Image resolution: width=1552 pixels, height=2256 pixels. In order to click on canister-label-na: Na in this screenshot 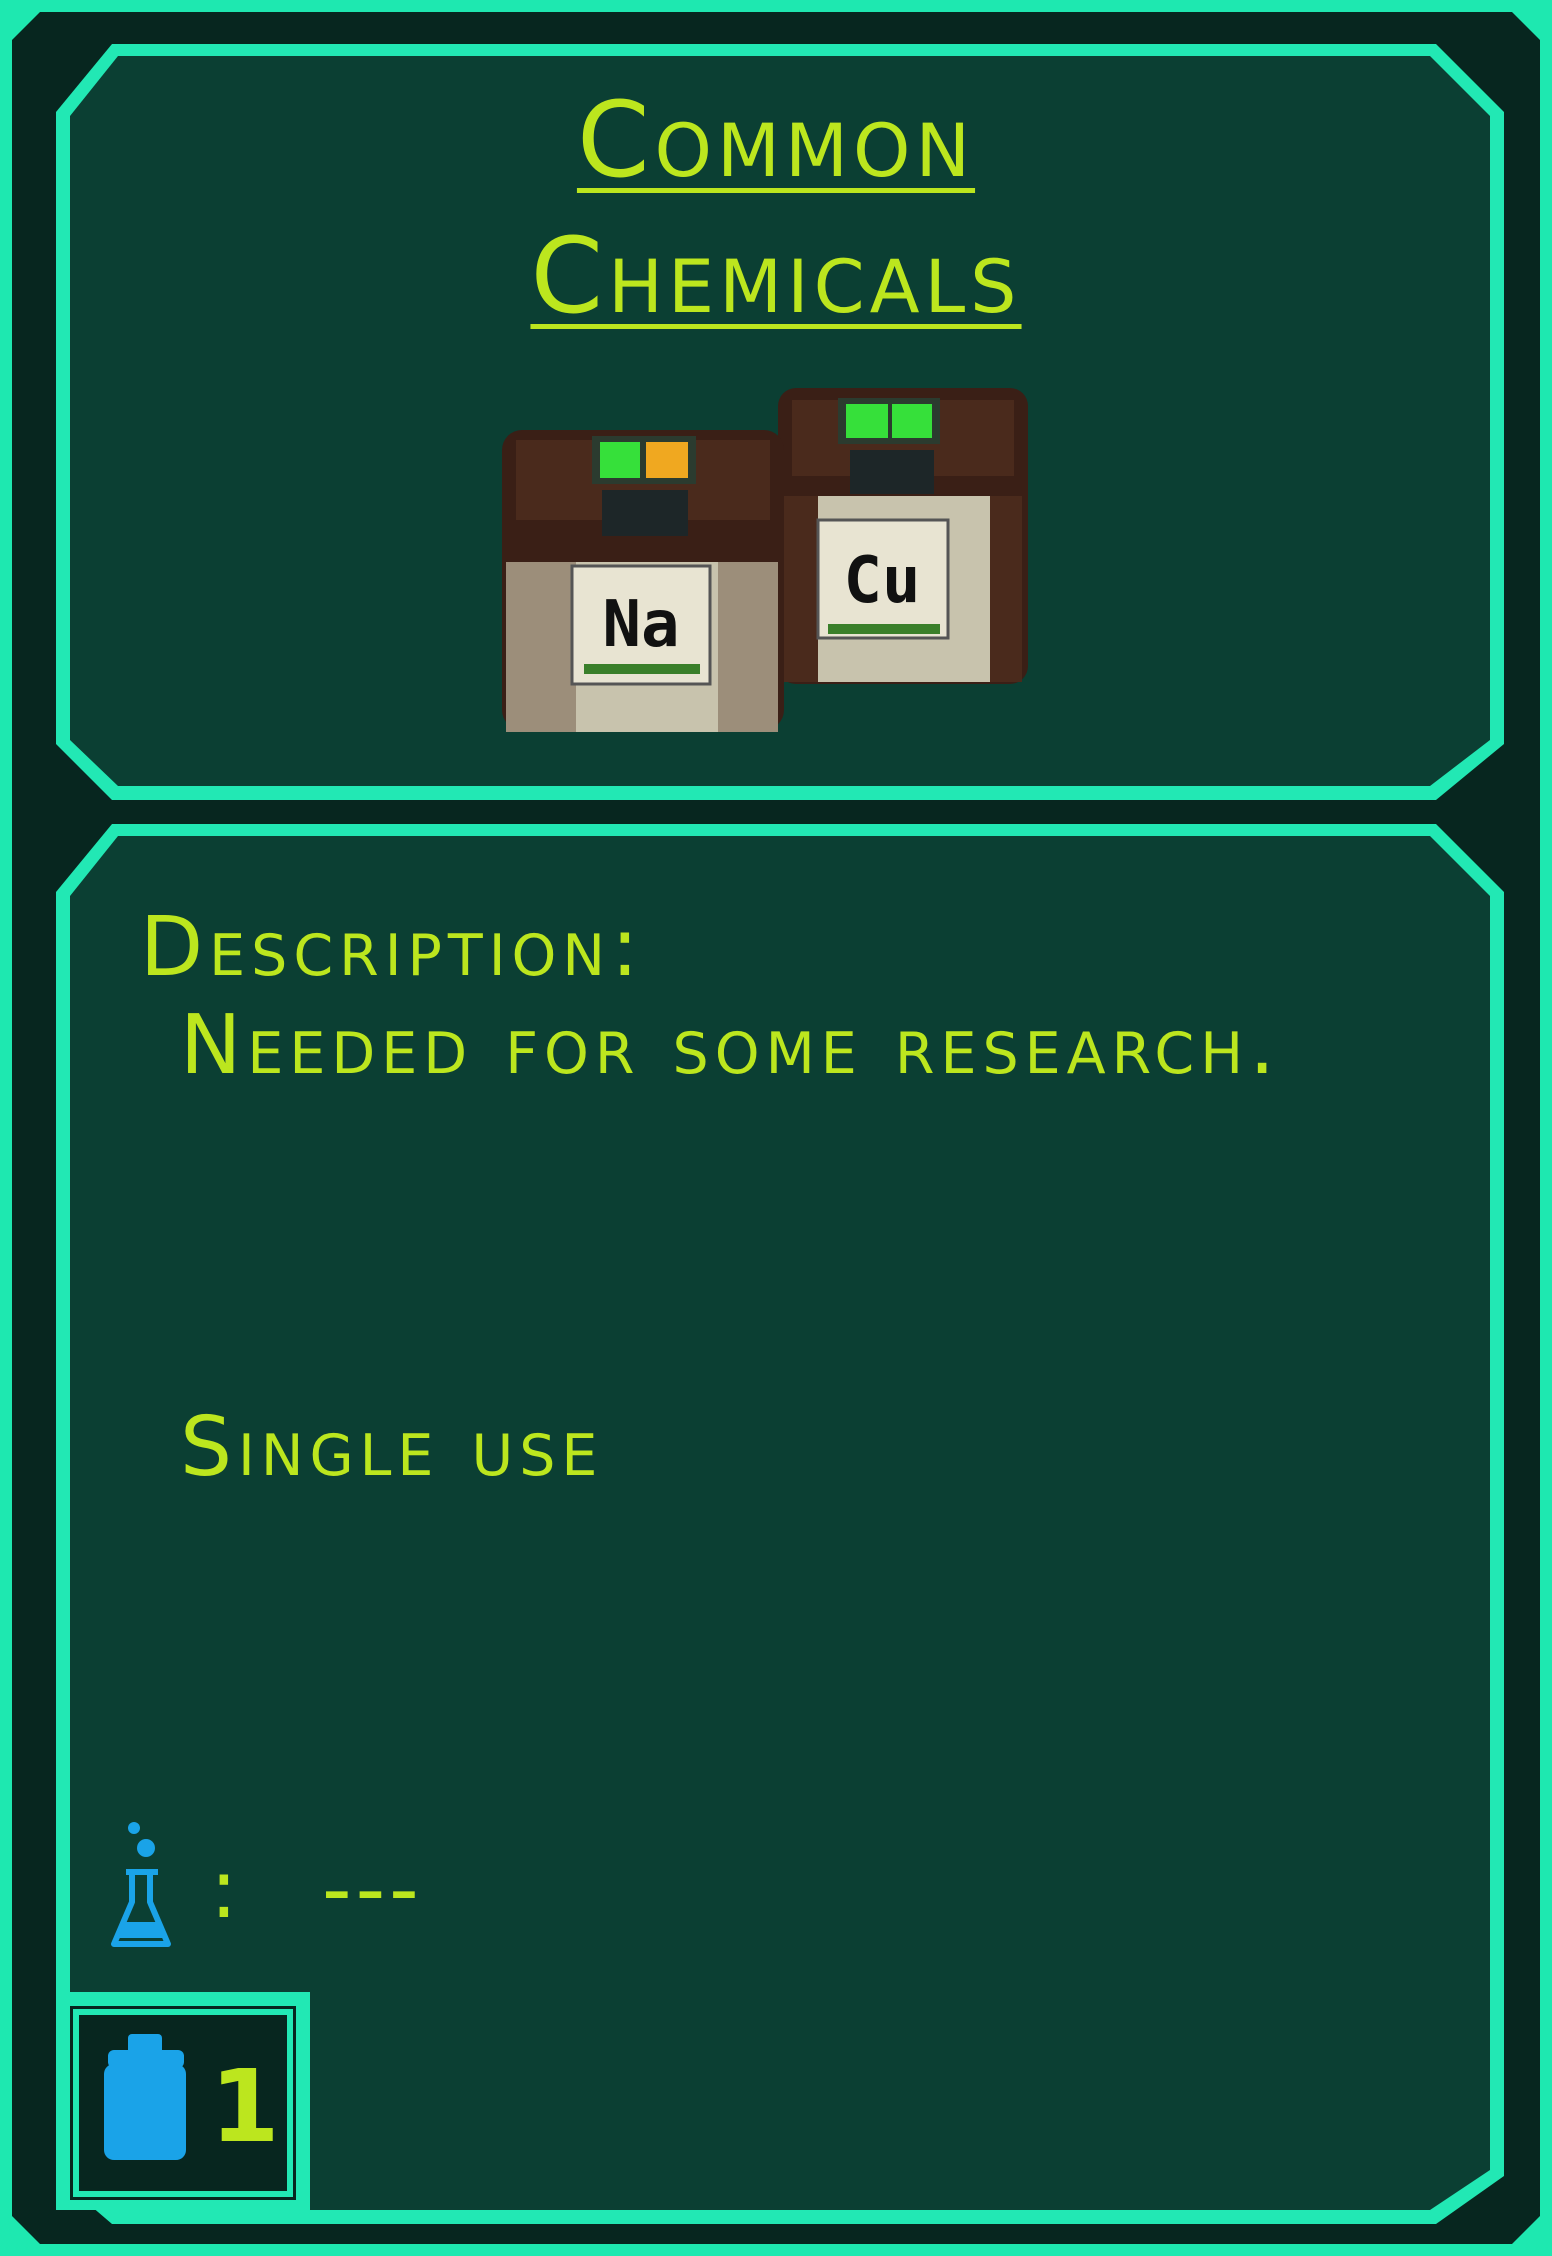, I will do `click(640, 625)`.